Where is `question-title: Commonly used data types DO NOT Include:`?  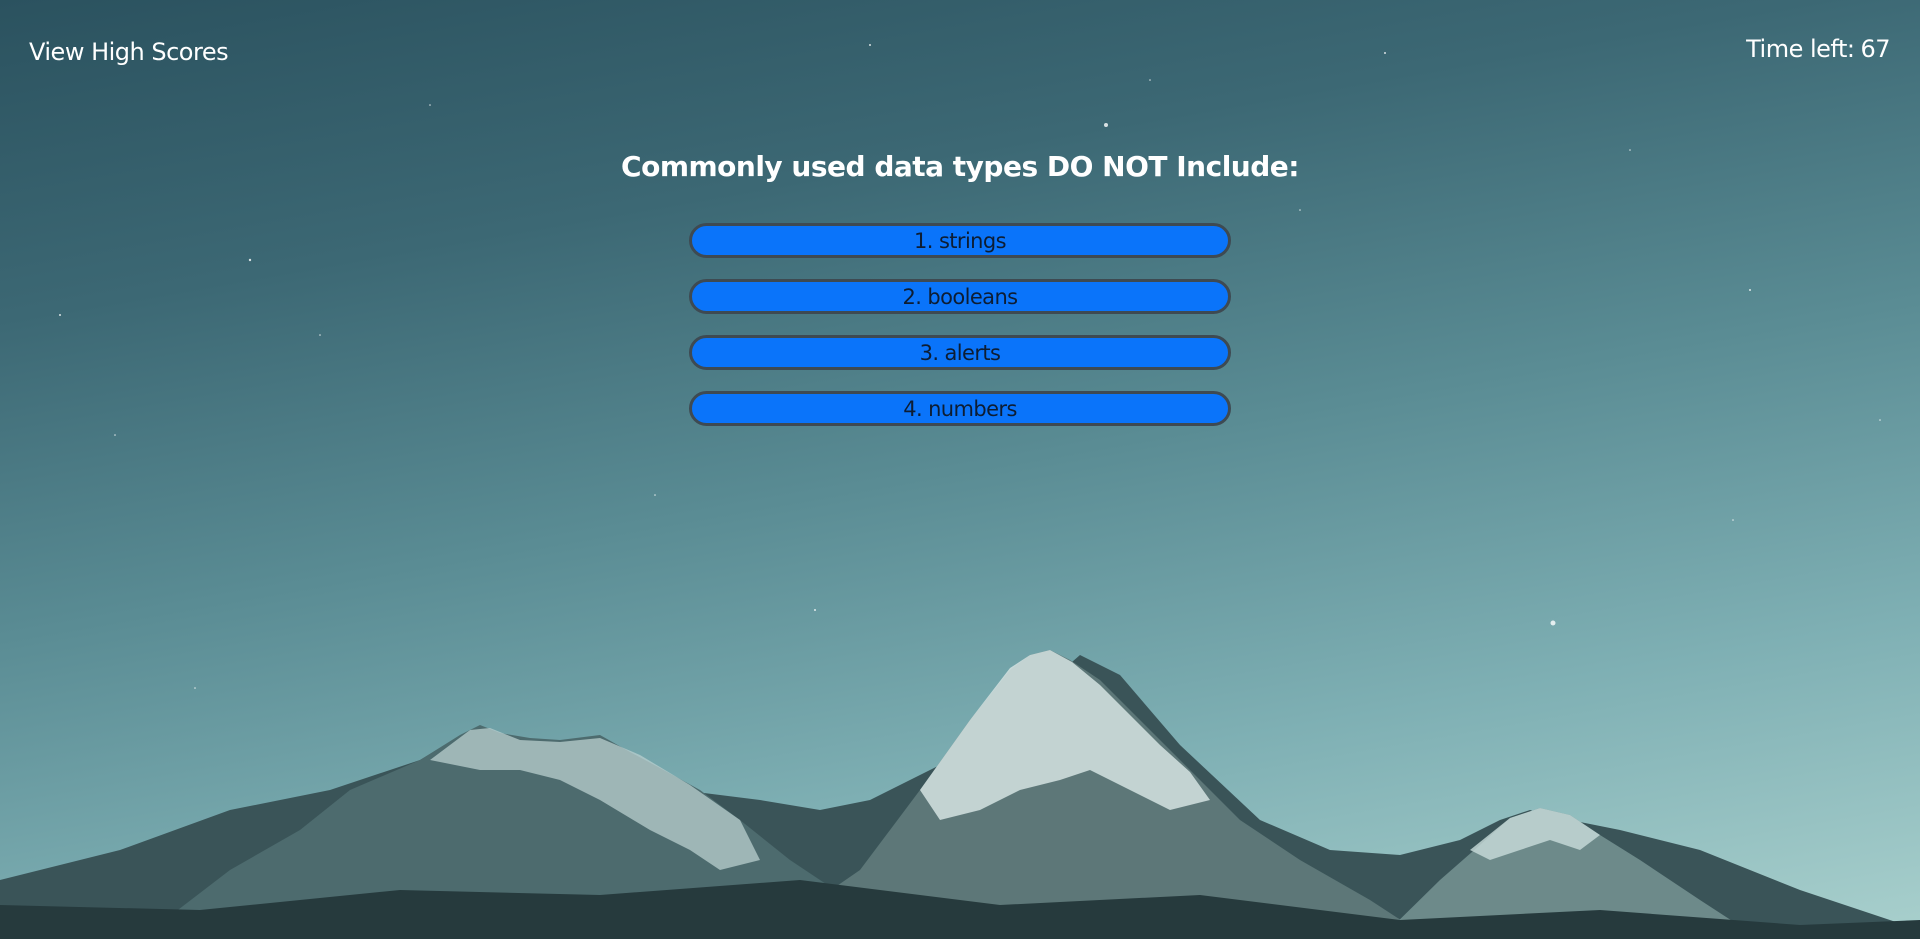 question-title: Commonly used data types DO NOT Include: is located at coordinates (960, 166).